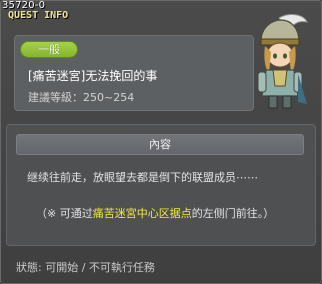 The image size is (322, 284). Describe the element at coordinates (49, 49) in the screenshot. I see `quest-category-badge: 一般` at that location.